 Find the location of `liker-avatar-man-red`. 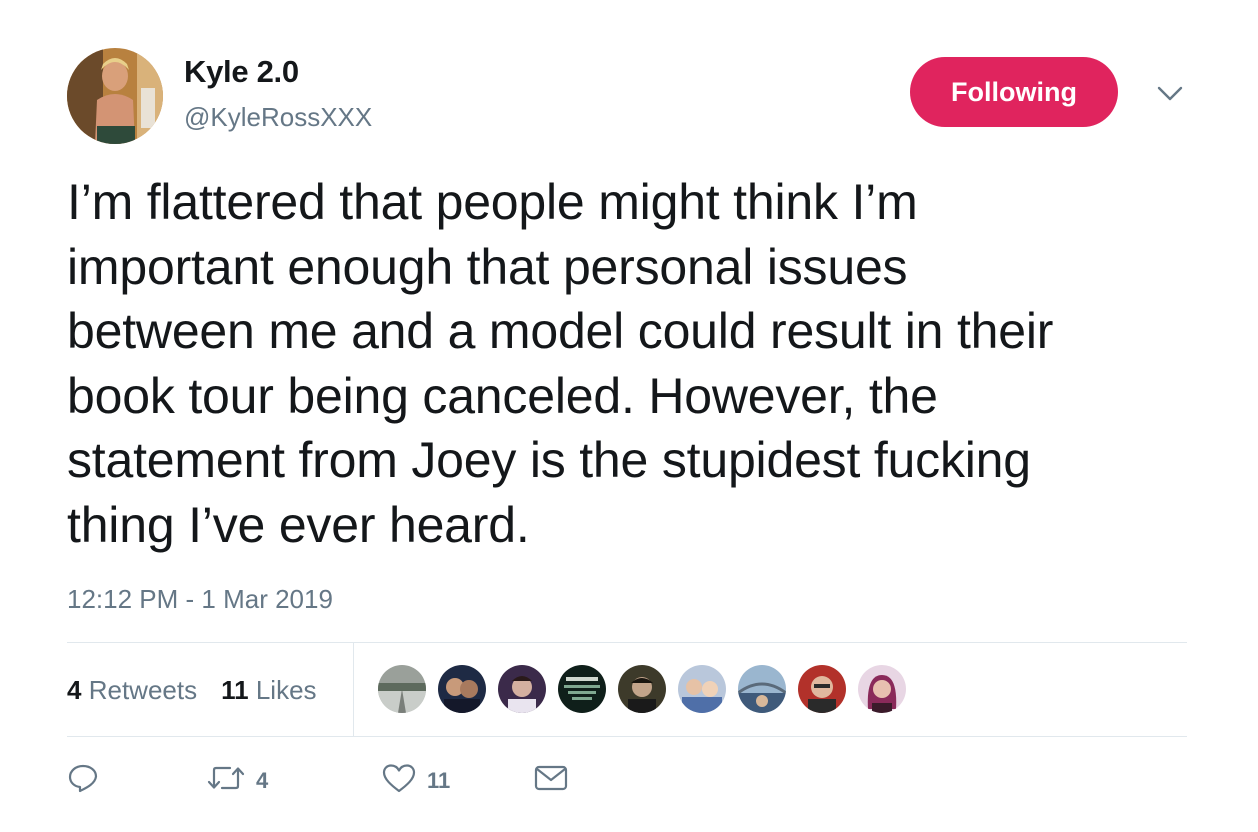

liker-avatar-man-red is located at coordinates (822, 689).